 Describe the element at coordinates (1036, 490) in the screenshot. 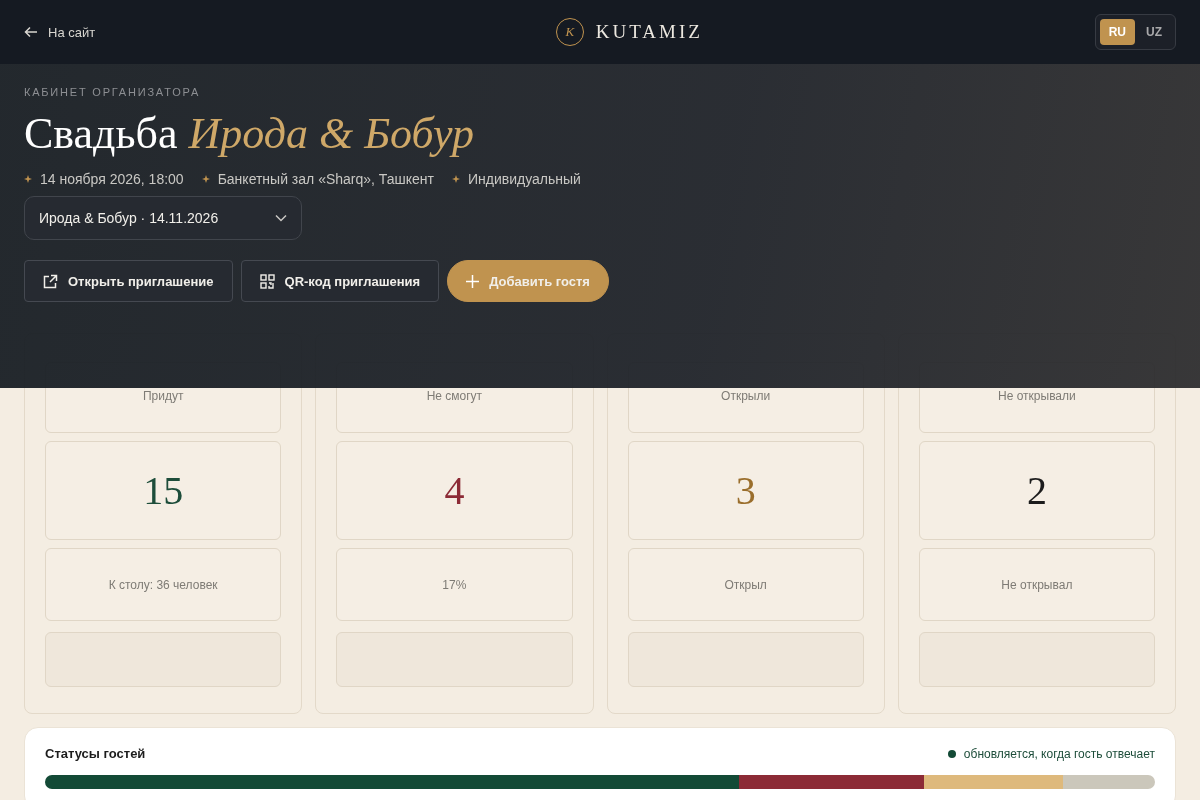

I see `stat-value: 2` at that location.